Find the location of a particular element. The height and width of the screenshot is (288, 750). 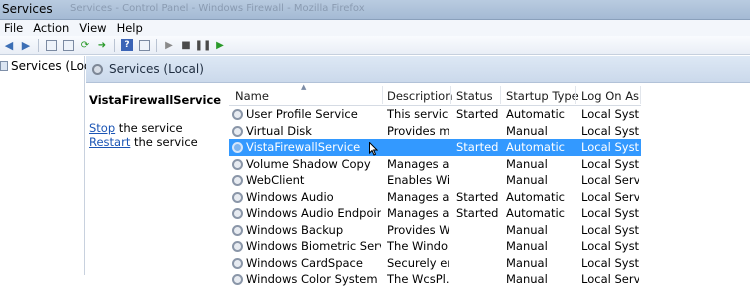

pane-title: Services (Local) is located at coordinates (156, 69).